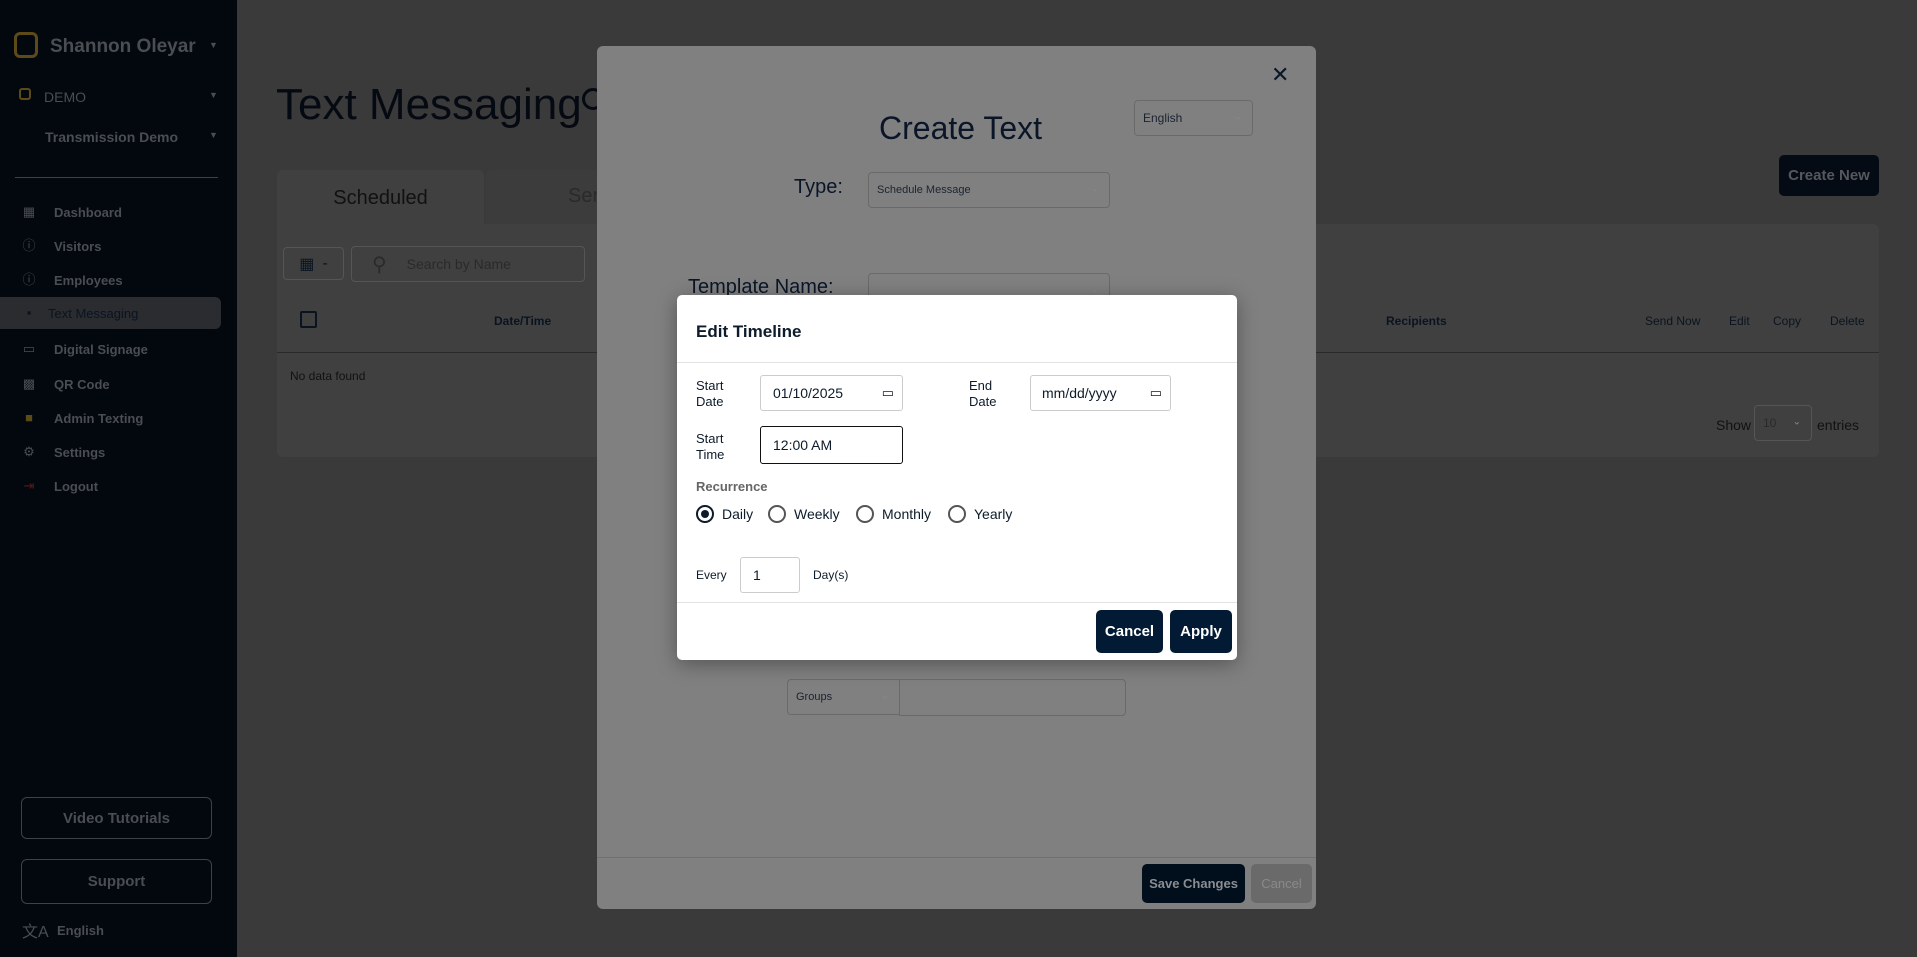 Image resolution: width=1917 pixels, height=957 pixels. Describe the element at coordinates (546, 197) in the screenshot. I see `tab-sent: Sen` at that location.